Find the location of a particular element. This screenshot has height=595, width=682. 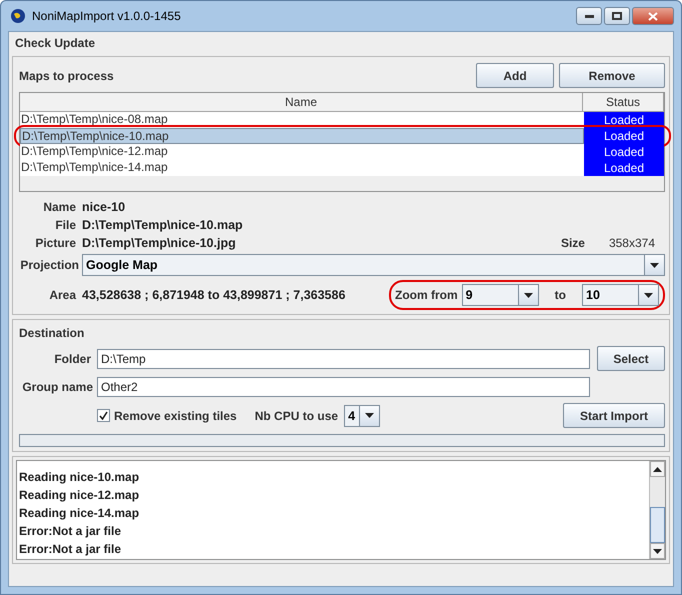

zoom-to-dropdown: 10 is located at coordinates (620, 295).